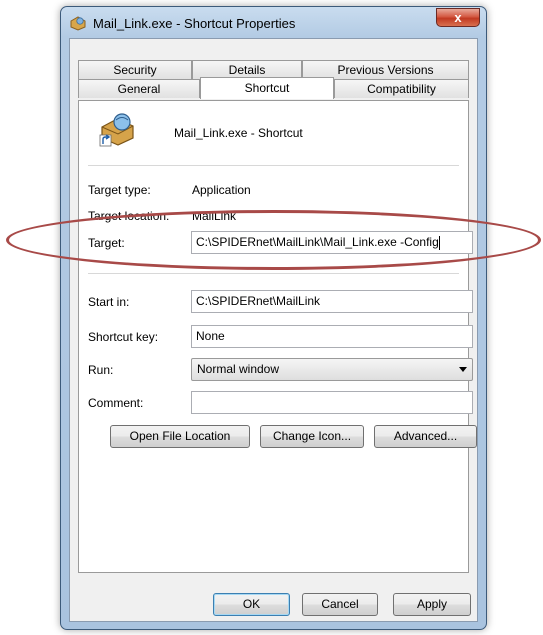 This screenshot has height=635, width=543. I want to click on shortcut-app-icon, so click(78, 23).